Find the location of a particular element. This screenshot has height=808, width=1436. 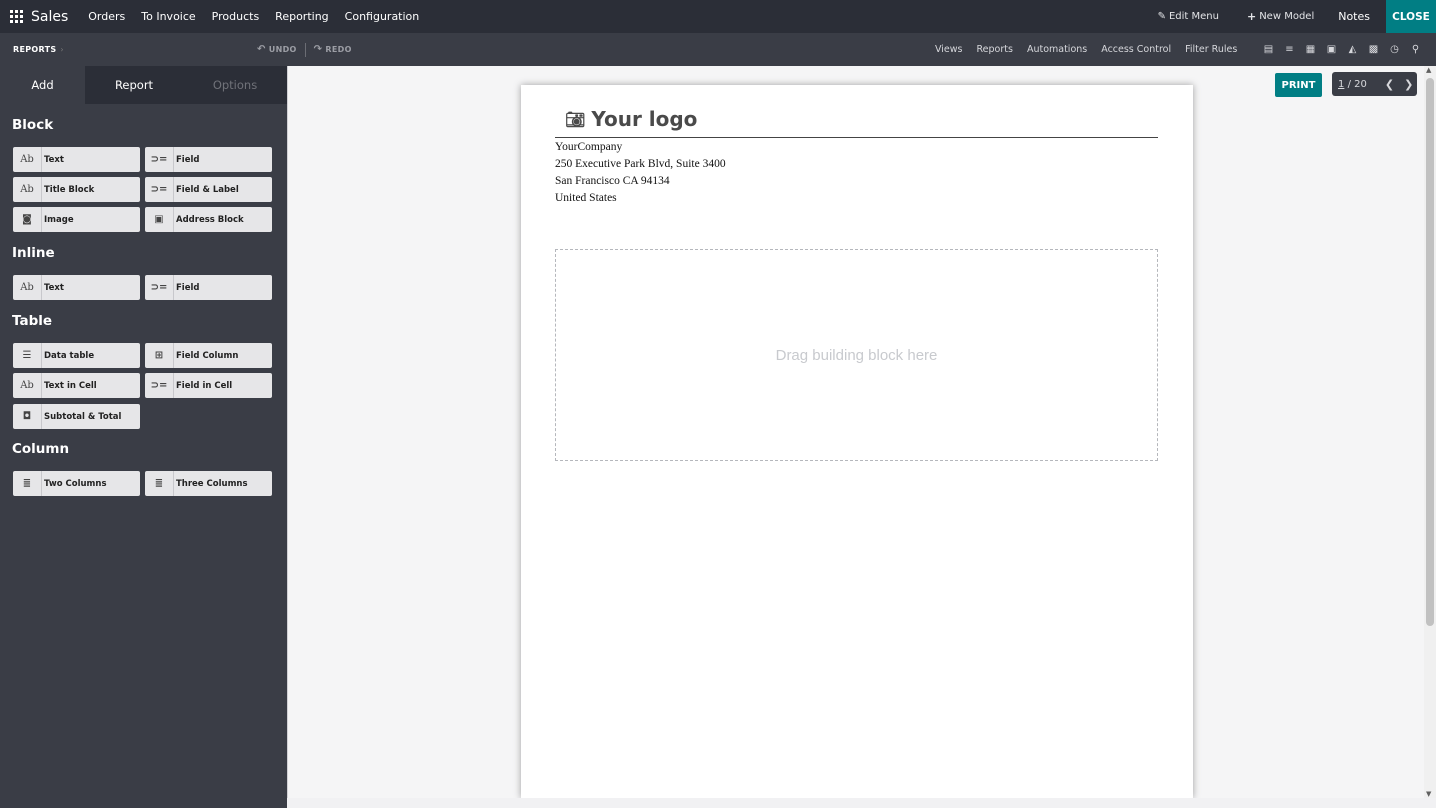

section-inline: Inline is located at coordinates (33, 253).